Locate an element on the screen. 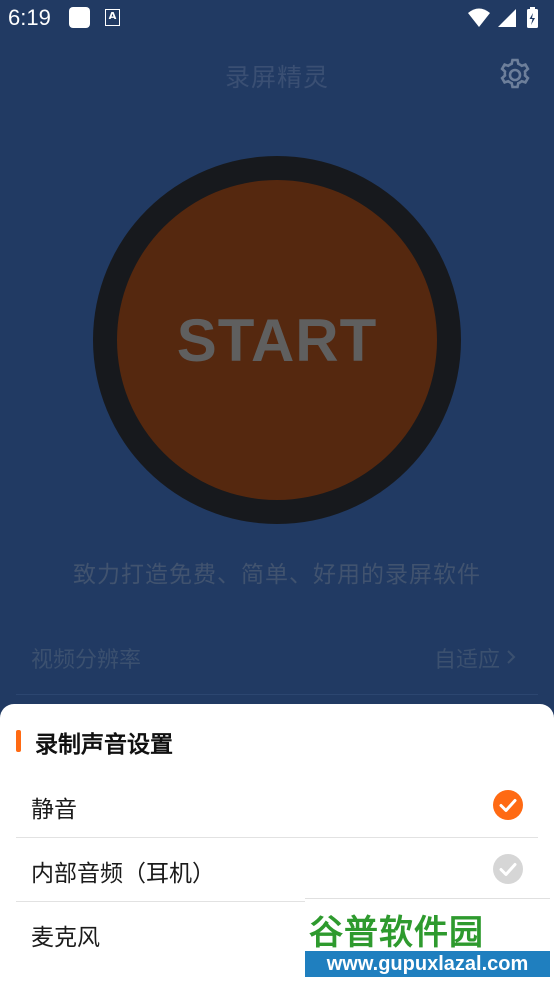 This screenshot has height=984, width=554. status-bar: 6:19 A is located at coordinates (277, 19).